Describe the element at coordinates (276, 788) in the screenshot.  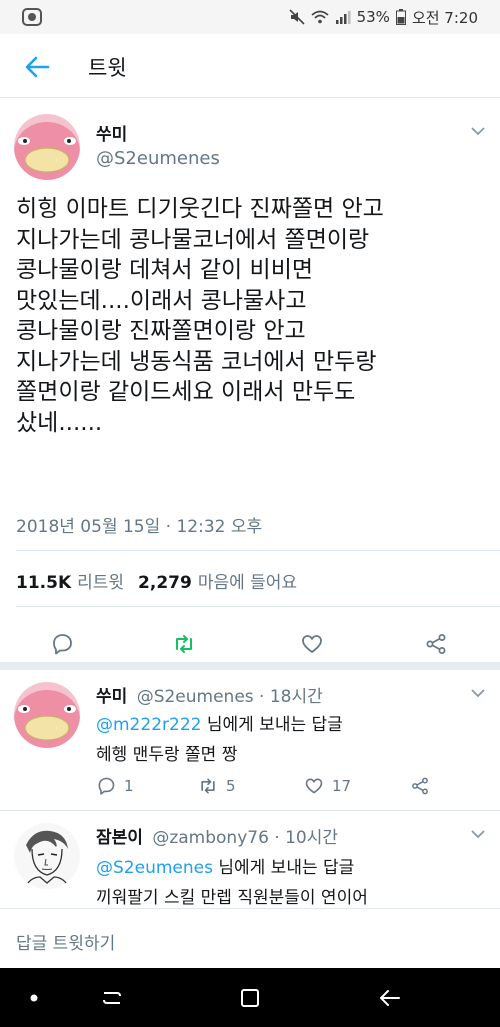
I see `reply-actions: 1 5 17` at that location.